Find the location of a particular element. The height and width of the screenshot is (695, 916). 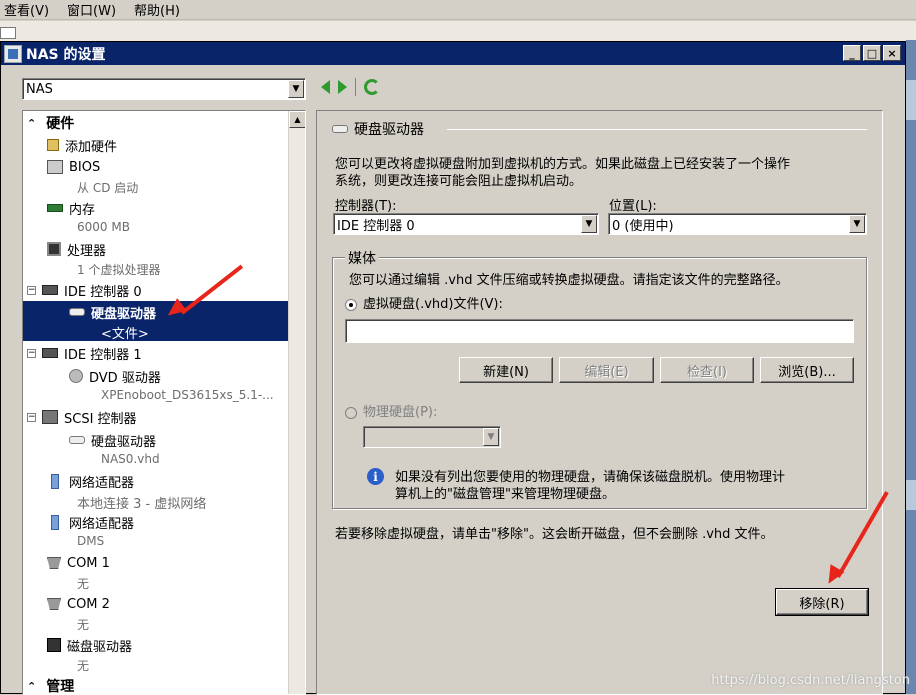

tree-item-com2: COM 2 is located at coordinates (78, 604).